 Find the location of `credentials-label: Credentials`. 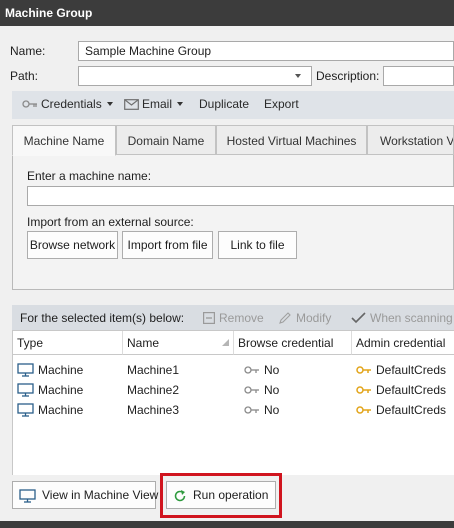

credentials-label: Credentials is located at coordinates (71, 104).